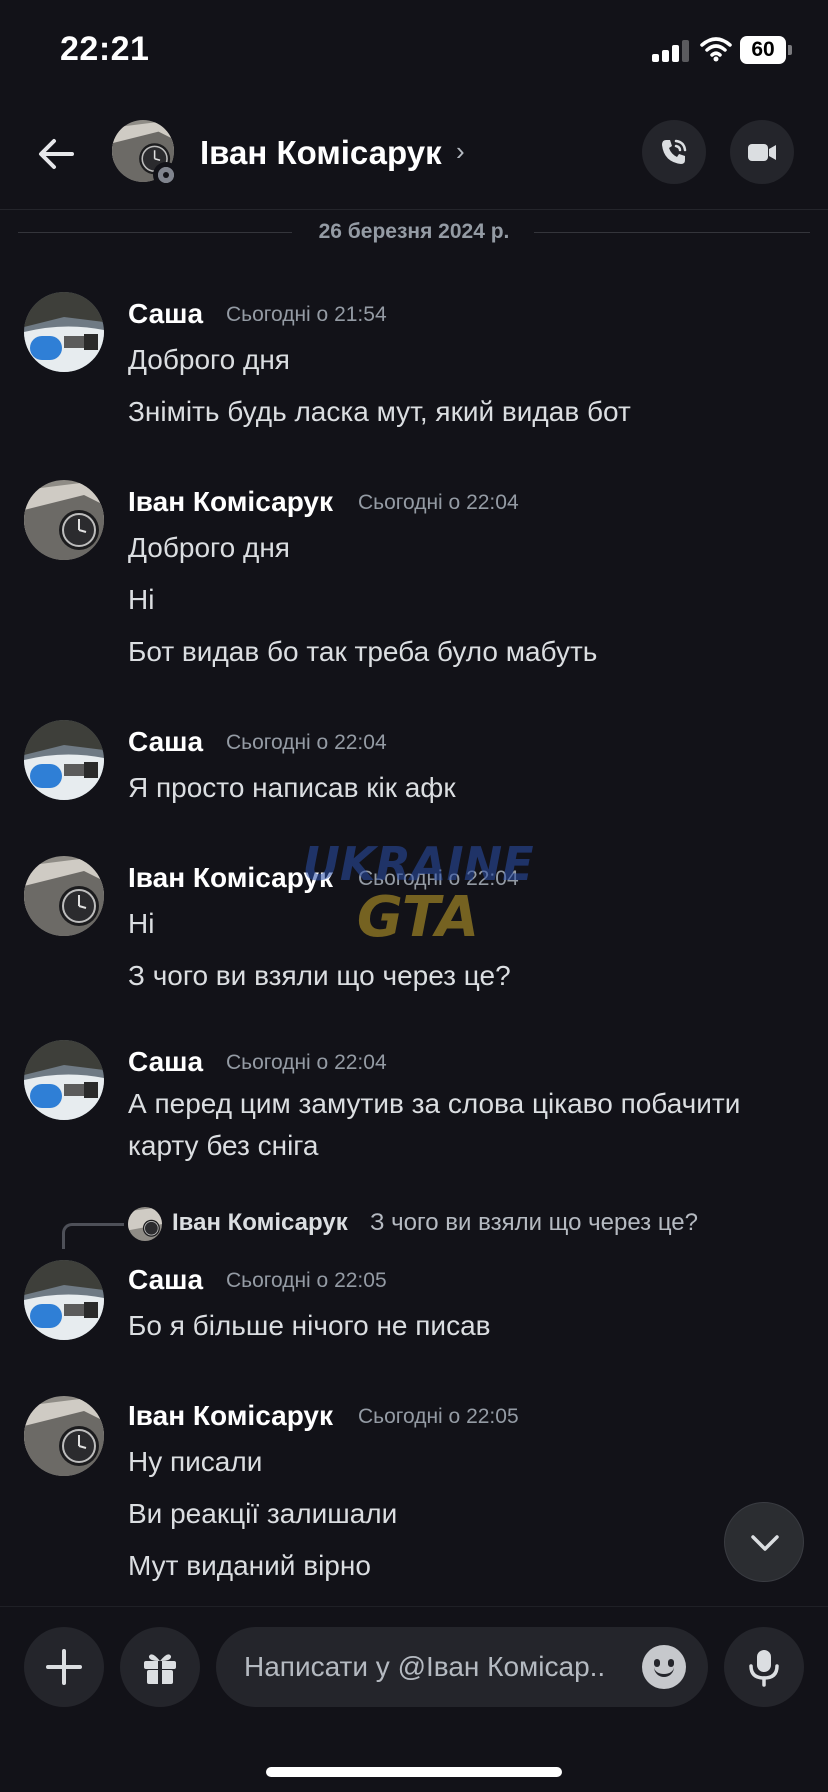  I want to click on voice-call-button, so click(674, 152).